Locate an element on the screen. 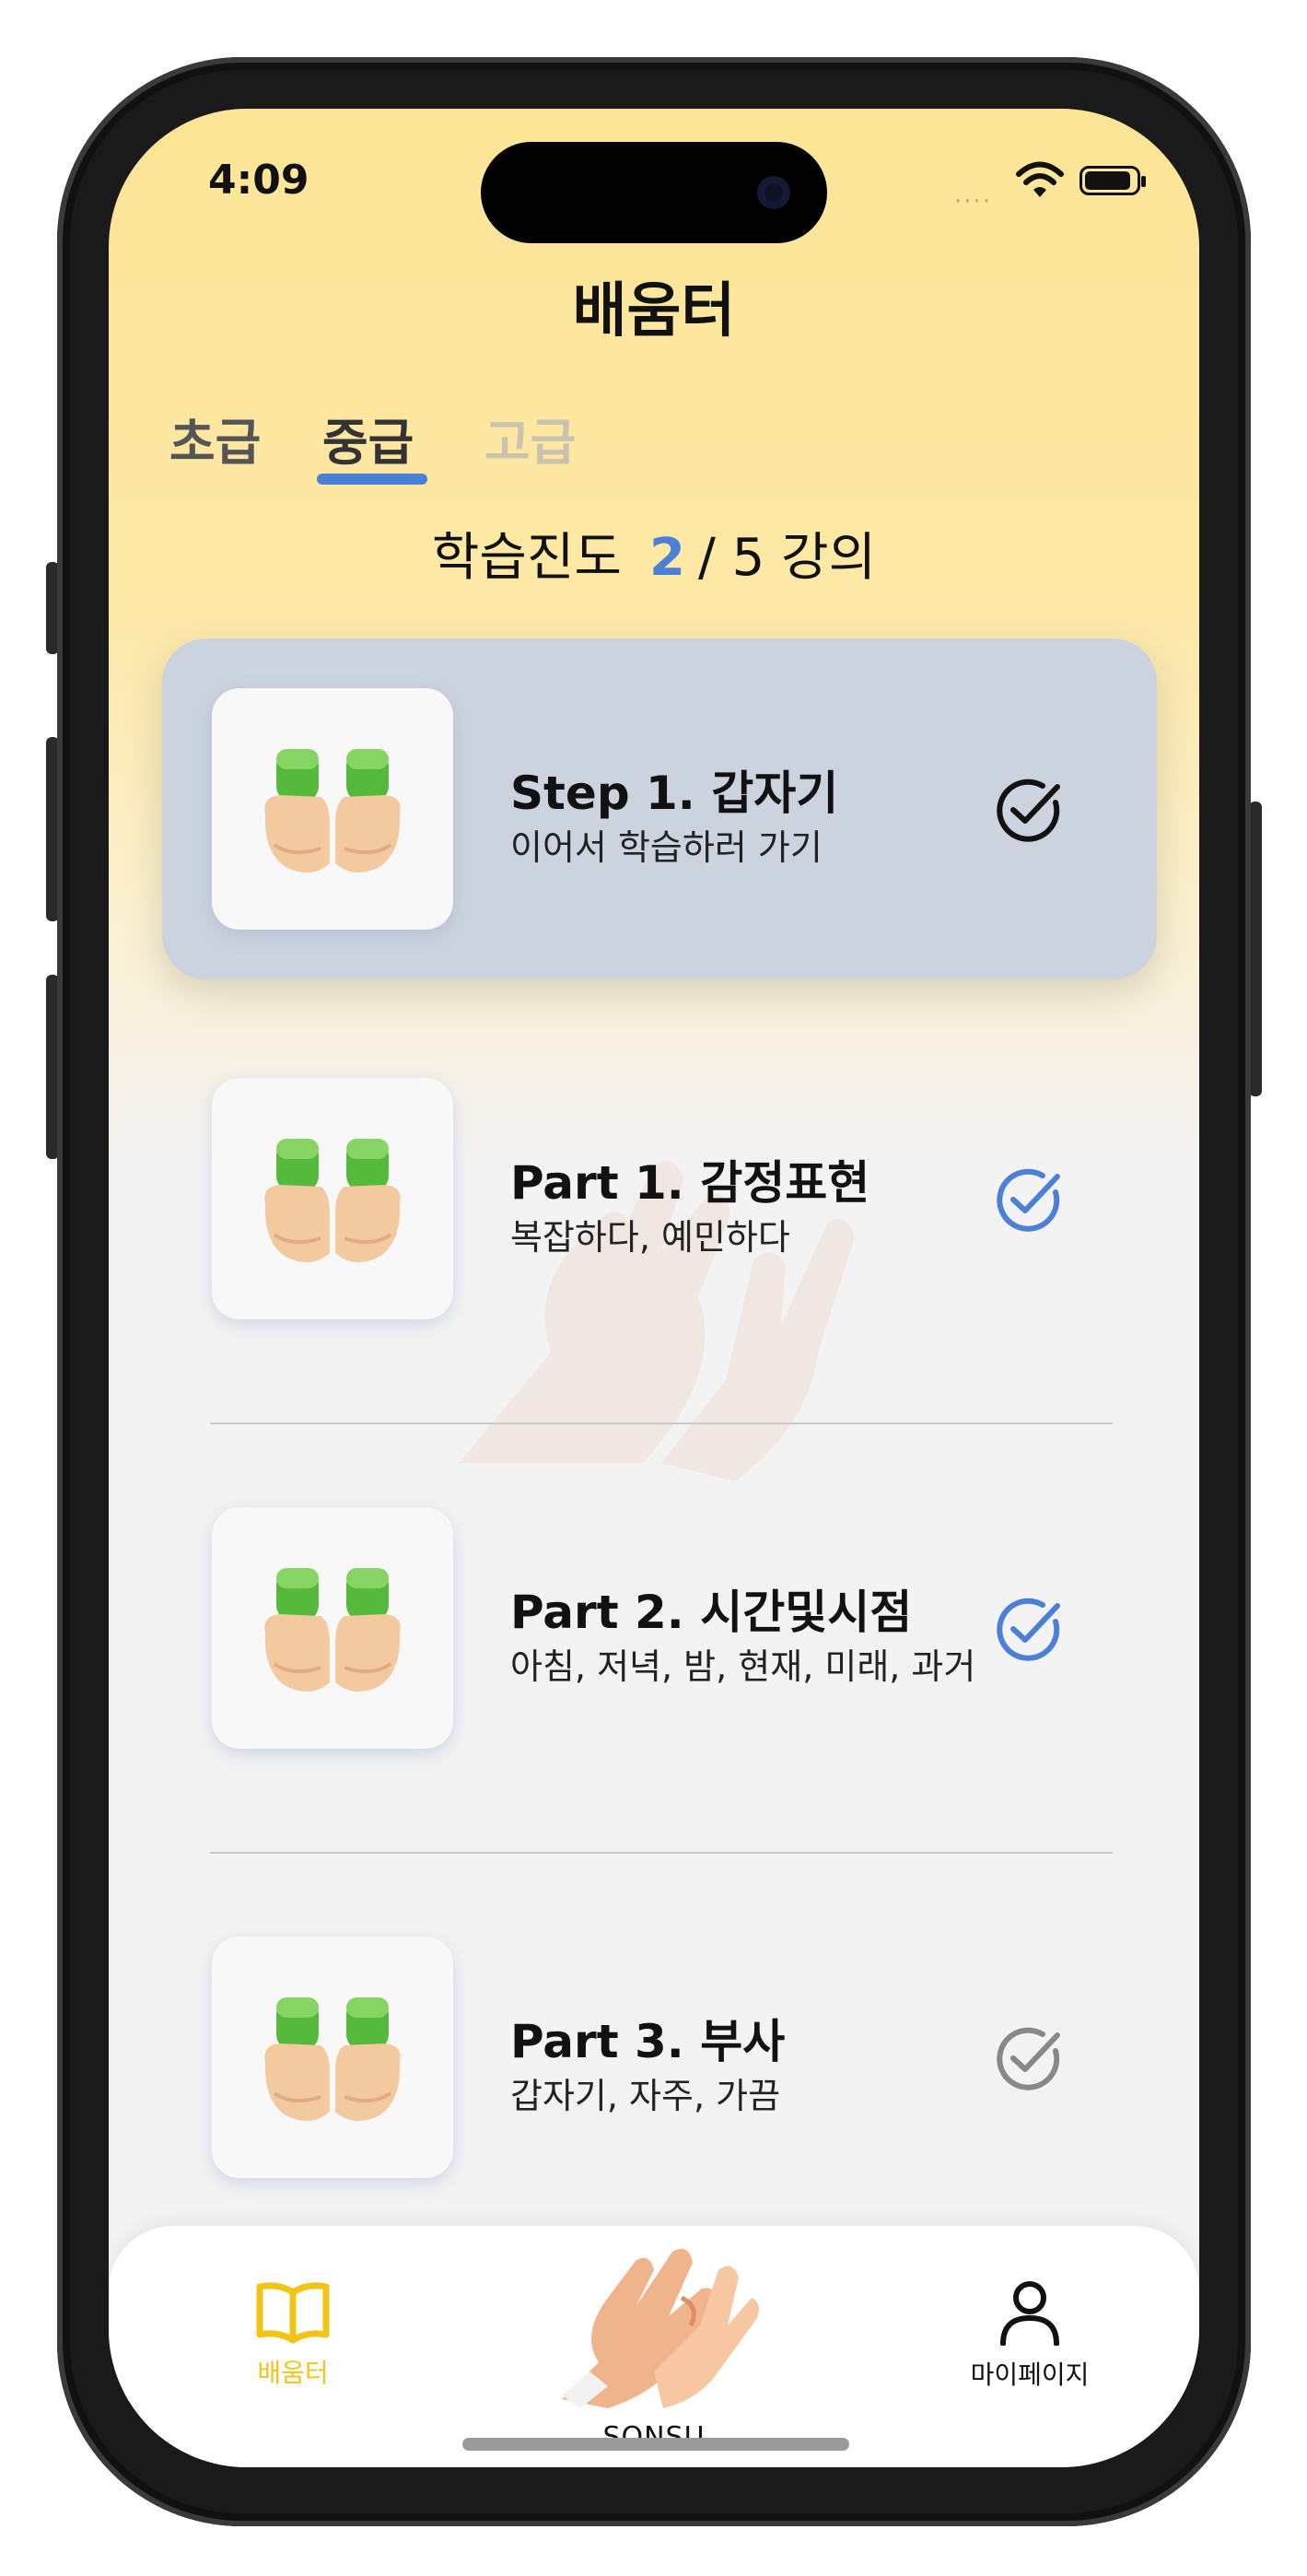  camera-icon is located at coordinates (774, 192).